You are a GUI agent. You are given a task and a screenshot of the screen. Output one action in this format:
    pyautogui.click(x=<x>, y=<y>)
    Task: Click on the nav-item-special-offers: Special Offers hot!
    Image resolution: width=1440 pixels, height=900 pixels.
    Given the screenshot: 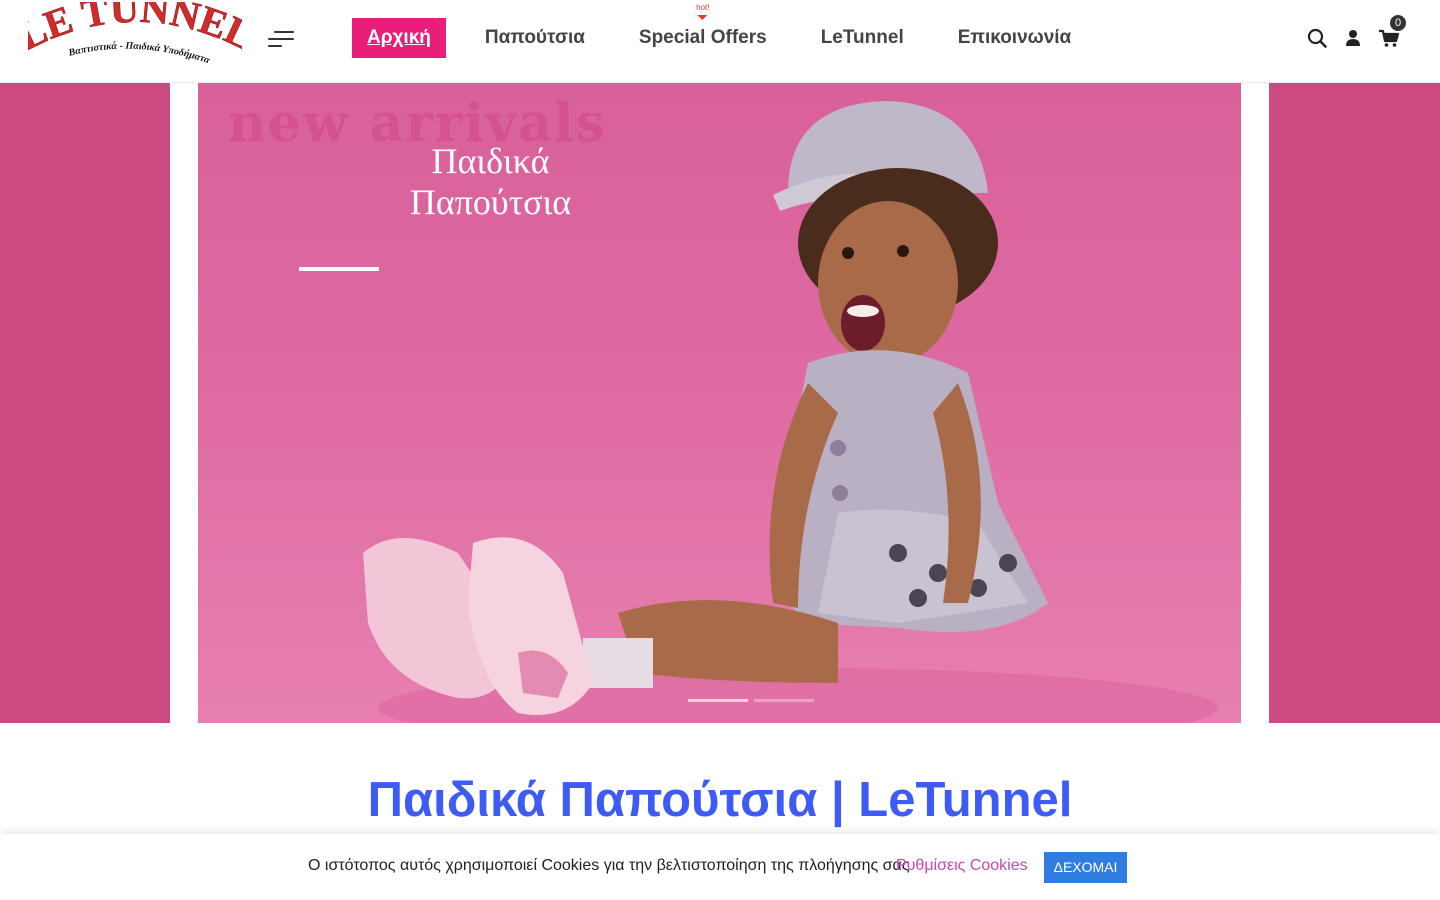 What is the action you would take?
    pyautogui.click(x=703, y=30)
    